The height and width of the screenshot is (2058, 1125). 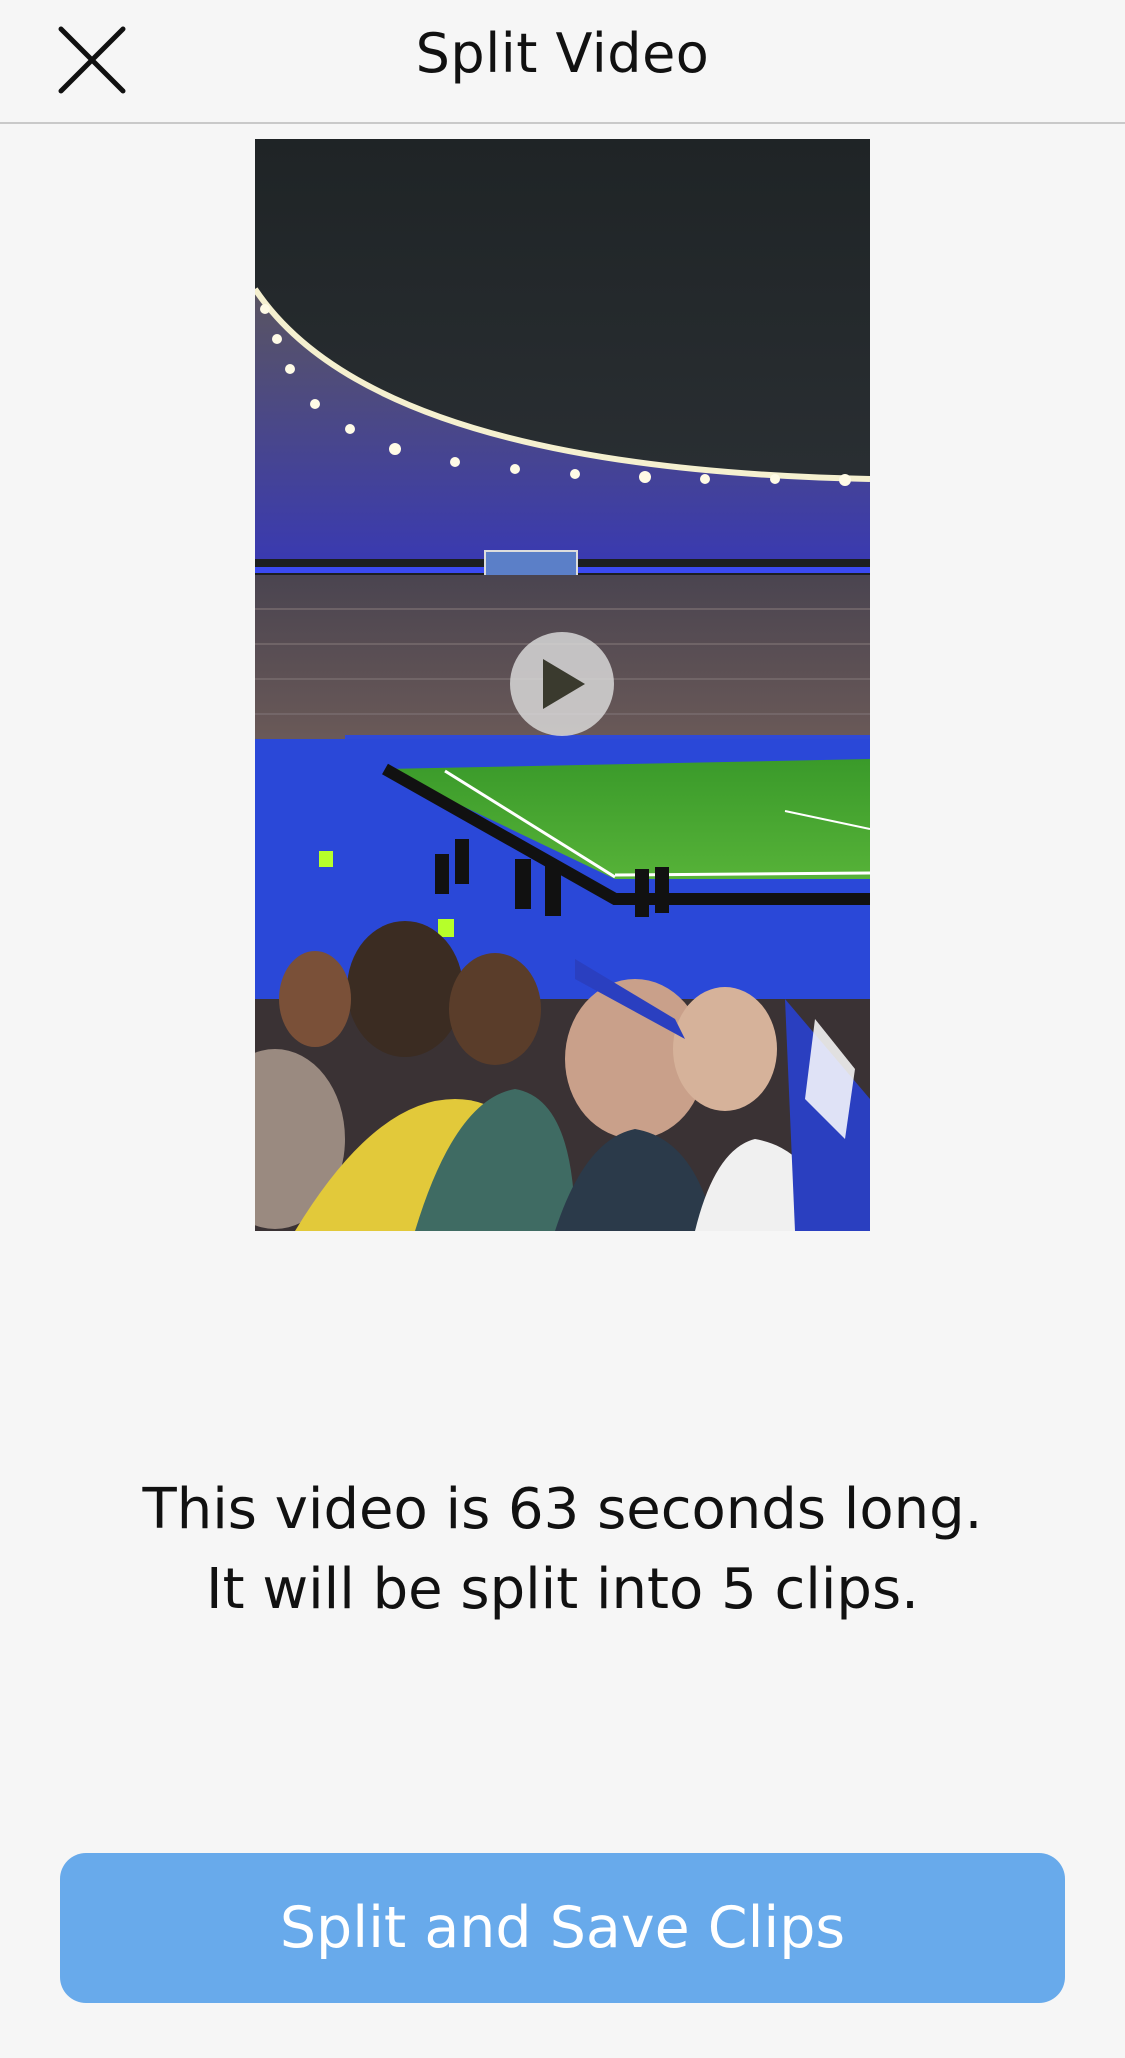 I want to click on page-title: Split Video, so click(x=562, y=53).